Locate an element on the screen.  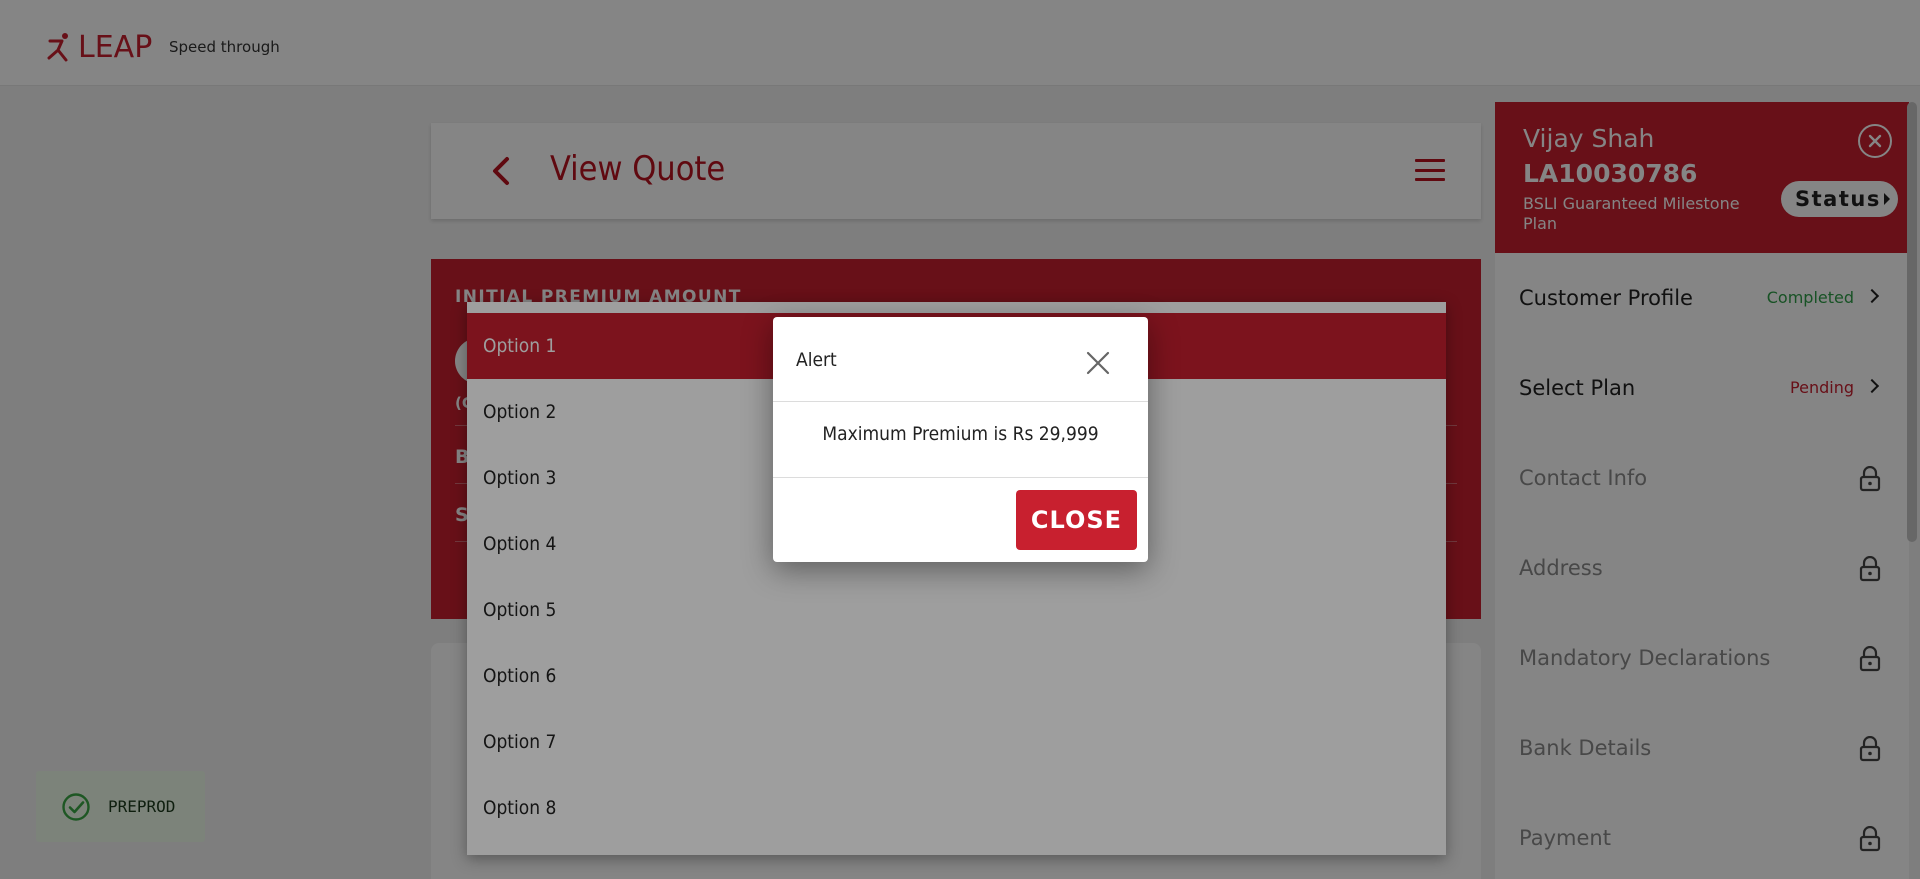
dropdown-option: Option 6 is located at coordinates (956, 676).